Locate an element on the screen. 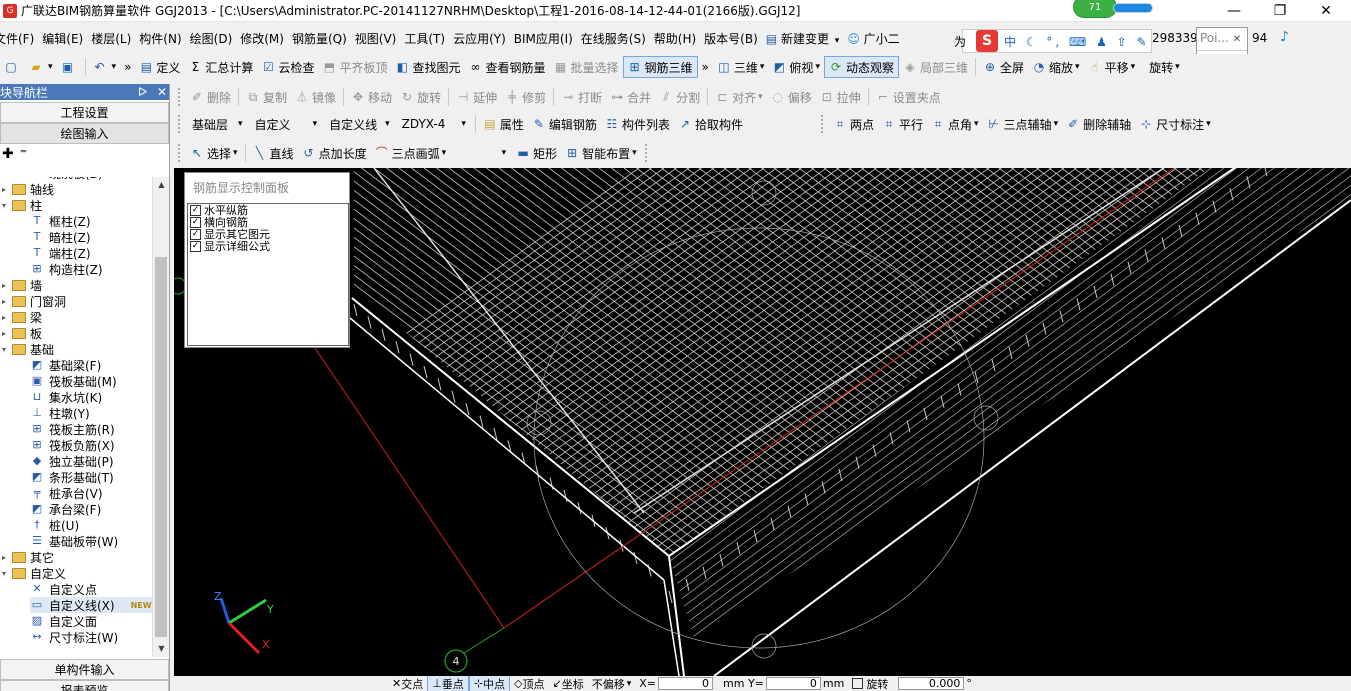 The image size is (1351, 691). arc-button: ⌒ 三点画弧 ▾ is located at coordinates (411, 153).